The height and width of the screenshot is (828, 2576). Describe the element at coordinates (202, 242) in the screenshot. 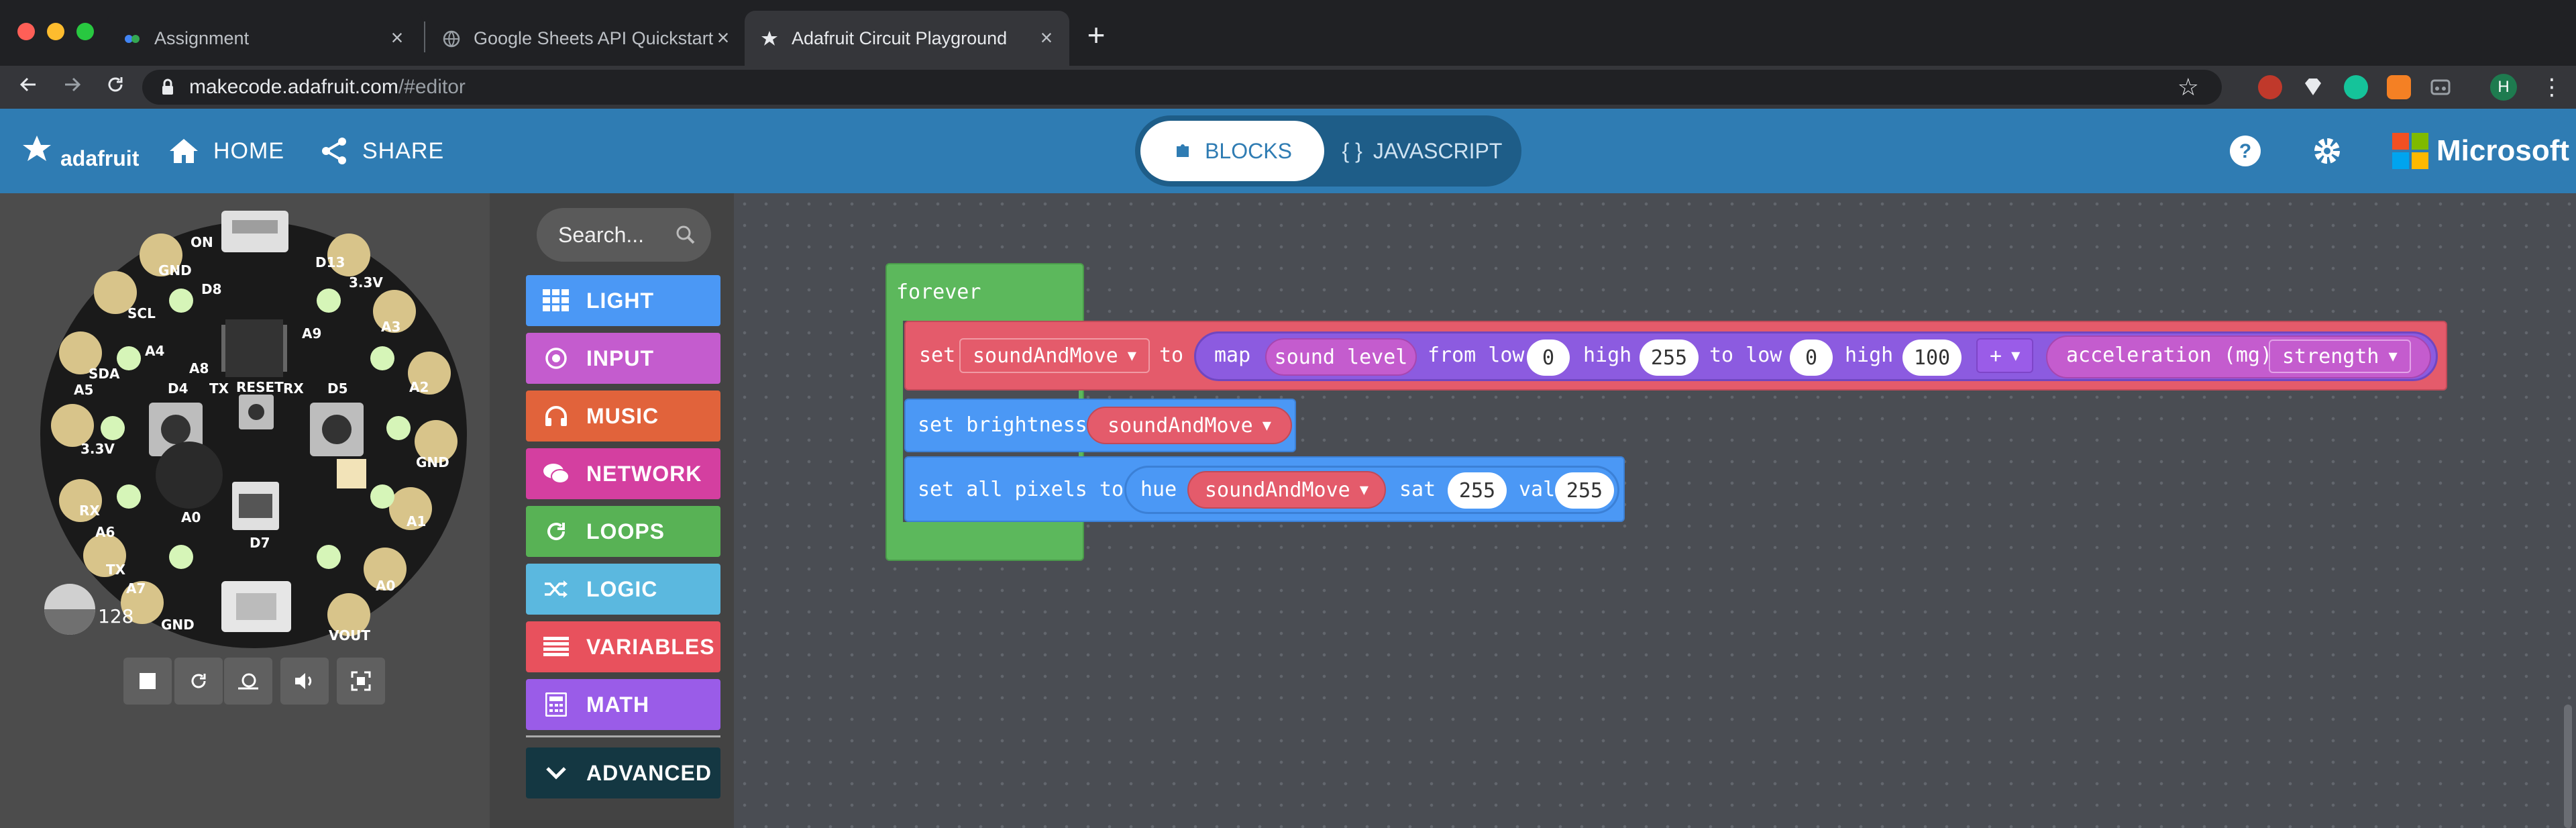

I see `pin-label: ON` at that location.